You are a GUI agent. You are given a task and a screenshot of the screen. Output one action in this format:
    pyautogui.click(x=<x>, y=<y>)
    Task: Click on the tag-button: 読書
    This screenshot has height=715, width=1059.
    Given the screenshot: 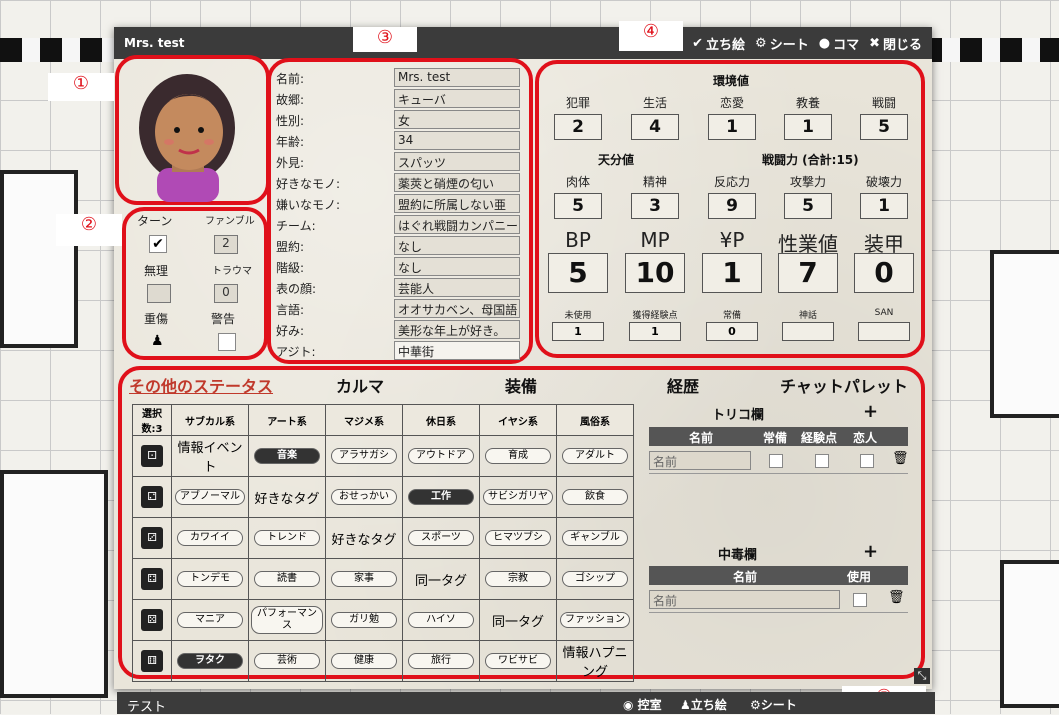 What is the action you would take?
    pyautogui.click(x=287, y=579)
    